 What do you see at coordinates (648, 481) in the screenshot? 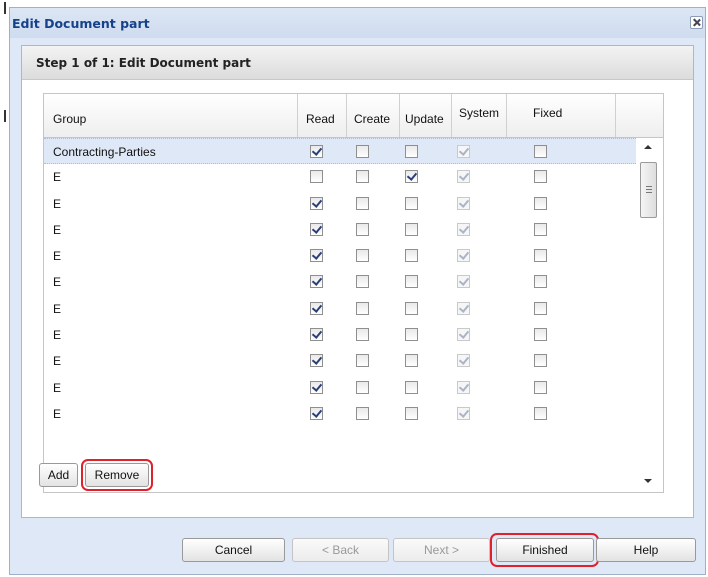
I see `scroll-down-icon` at bounding box center [648, 481].